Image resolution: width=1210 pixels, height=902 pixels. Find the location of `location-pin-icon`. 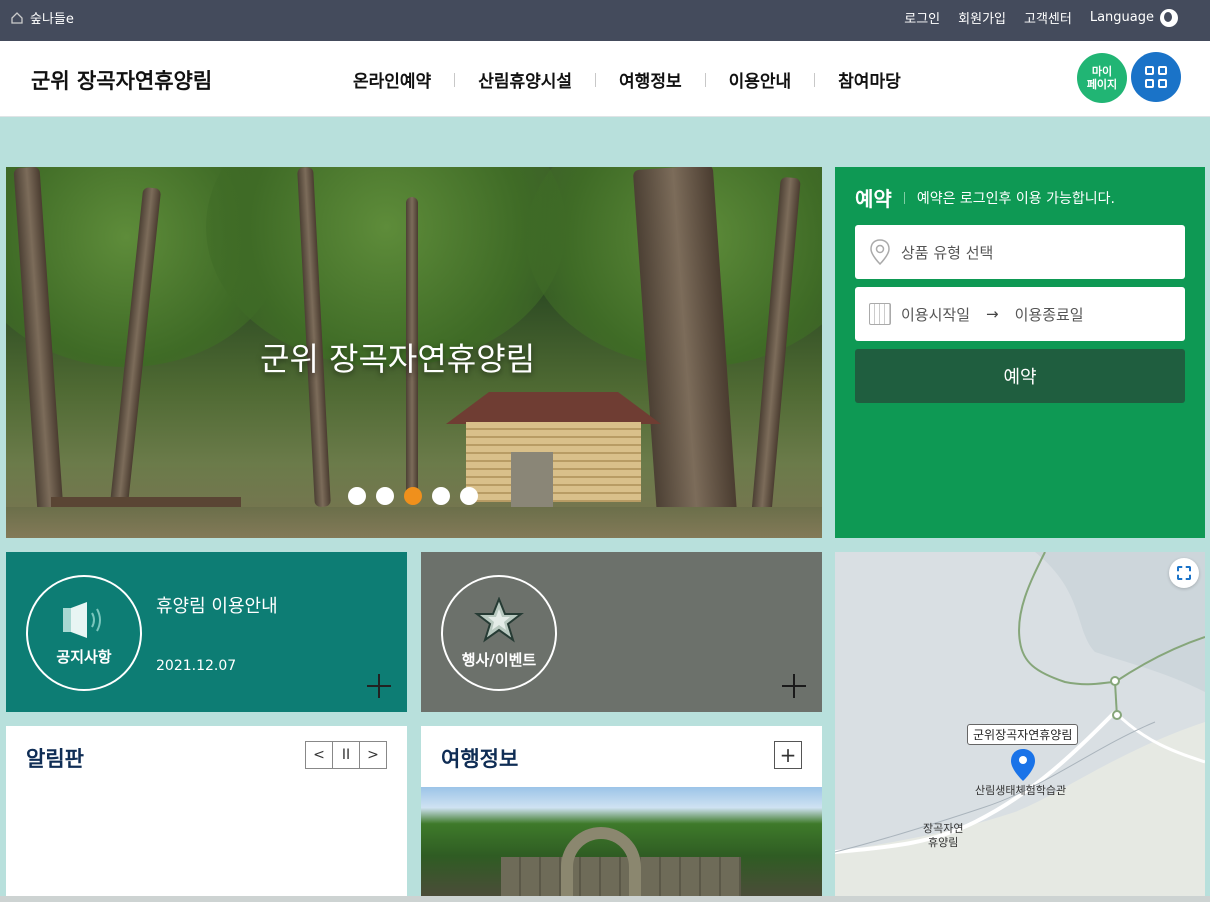

location-pin-icon is located at coordinates (880, 252).